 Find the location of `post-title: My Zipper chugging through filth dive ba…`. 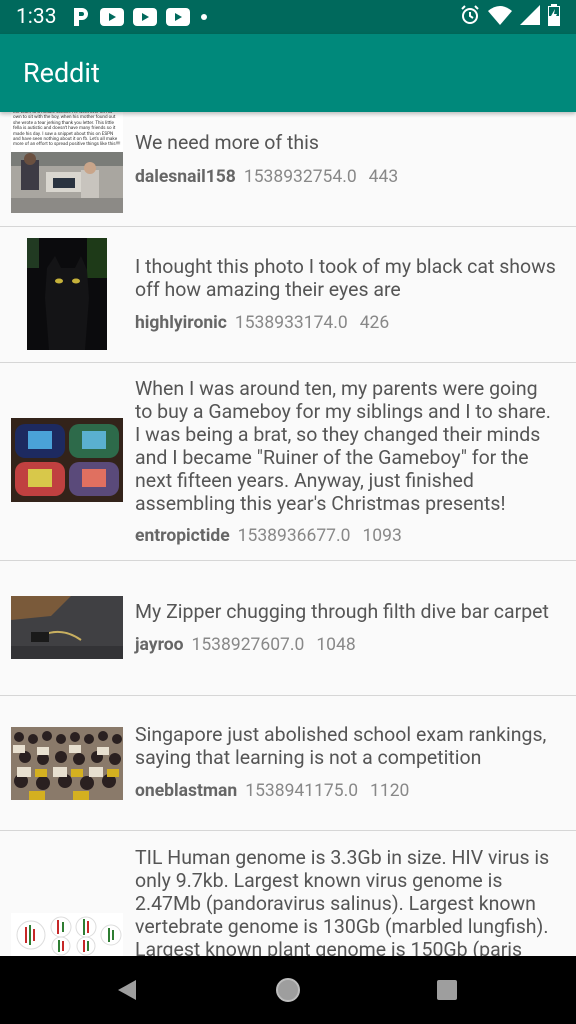

post-title: My Zipper chugging through filth dive ba… is located at coordinates (346, 611).